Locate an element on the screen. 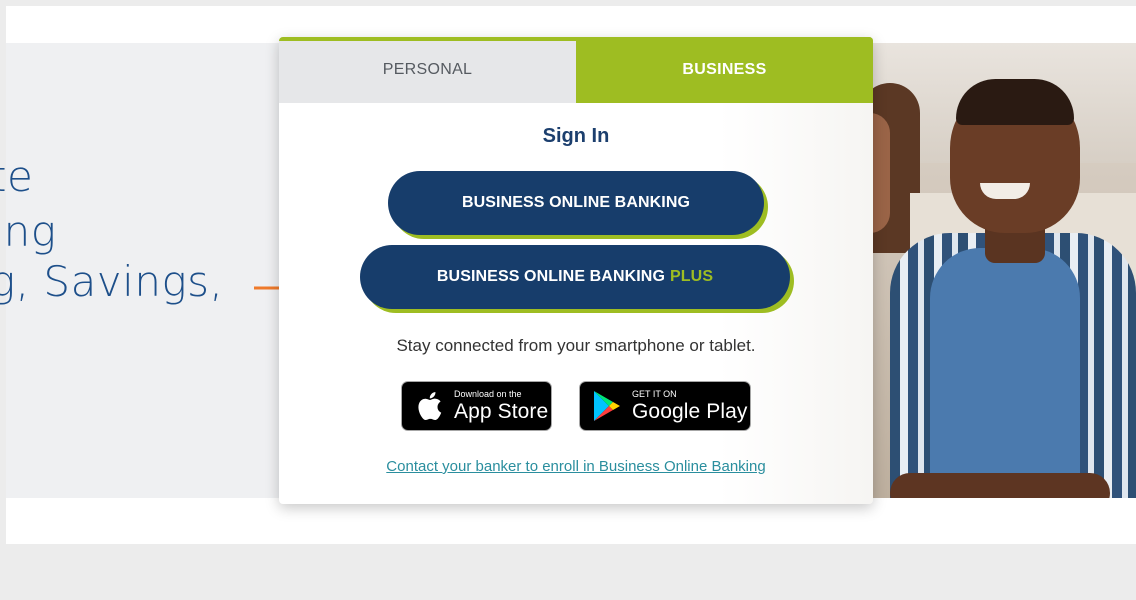  business-online-banking-button: BUSINESS ONLINE BANKING is located at coordinates (576, 203).